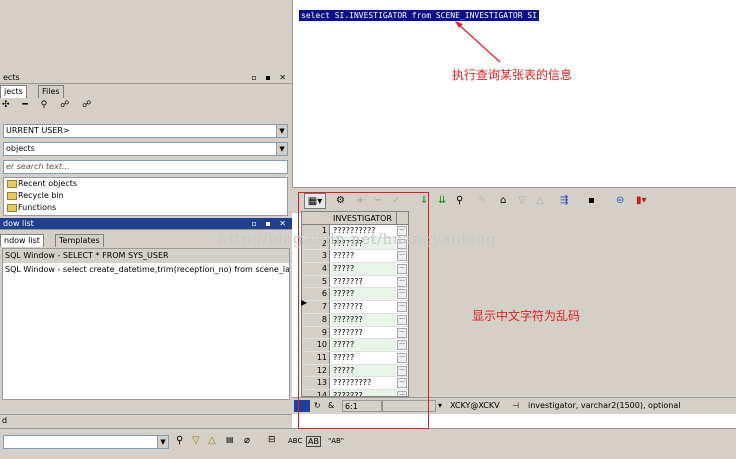 The image size is (736, 459). I want to click on left-status-text: d, so click(5, 420).